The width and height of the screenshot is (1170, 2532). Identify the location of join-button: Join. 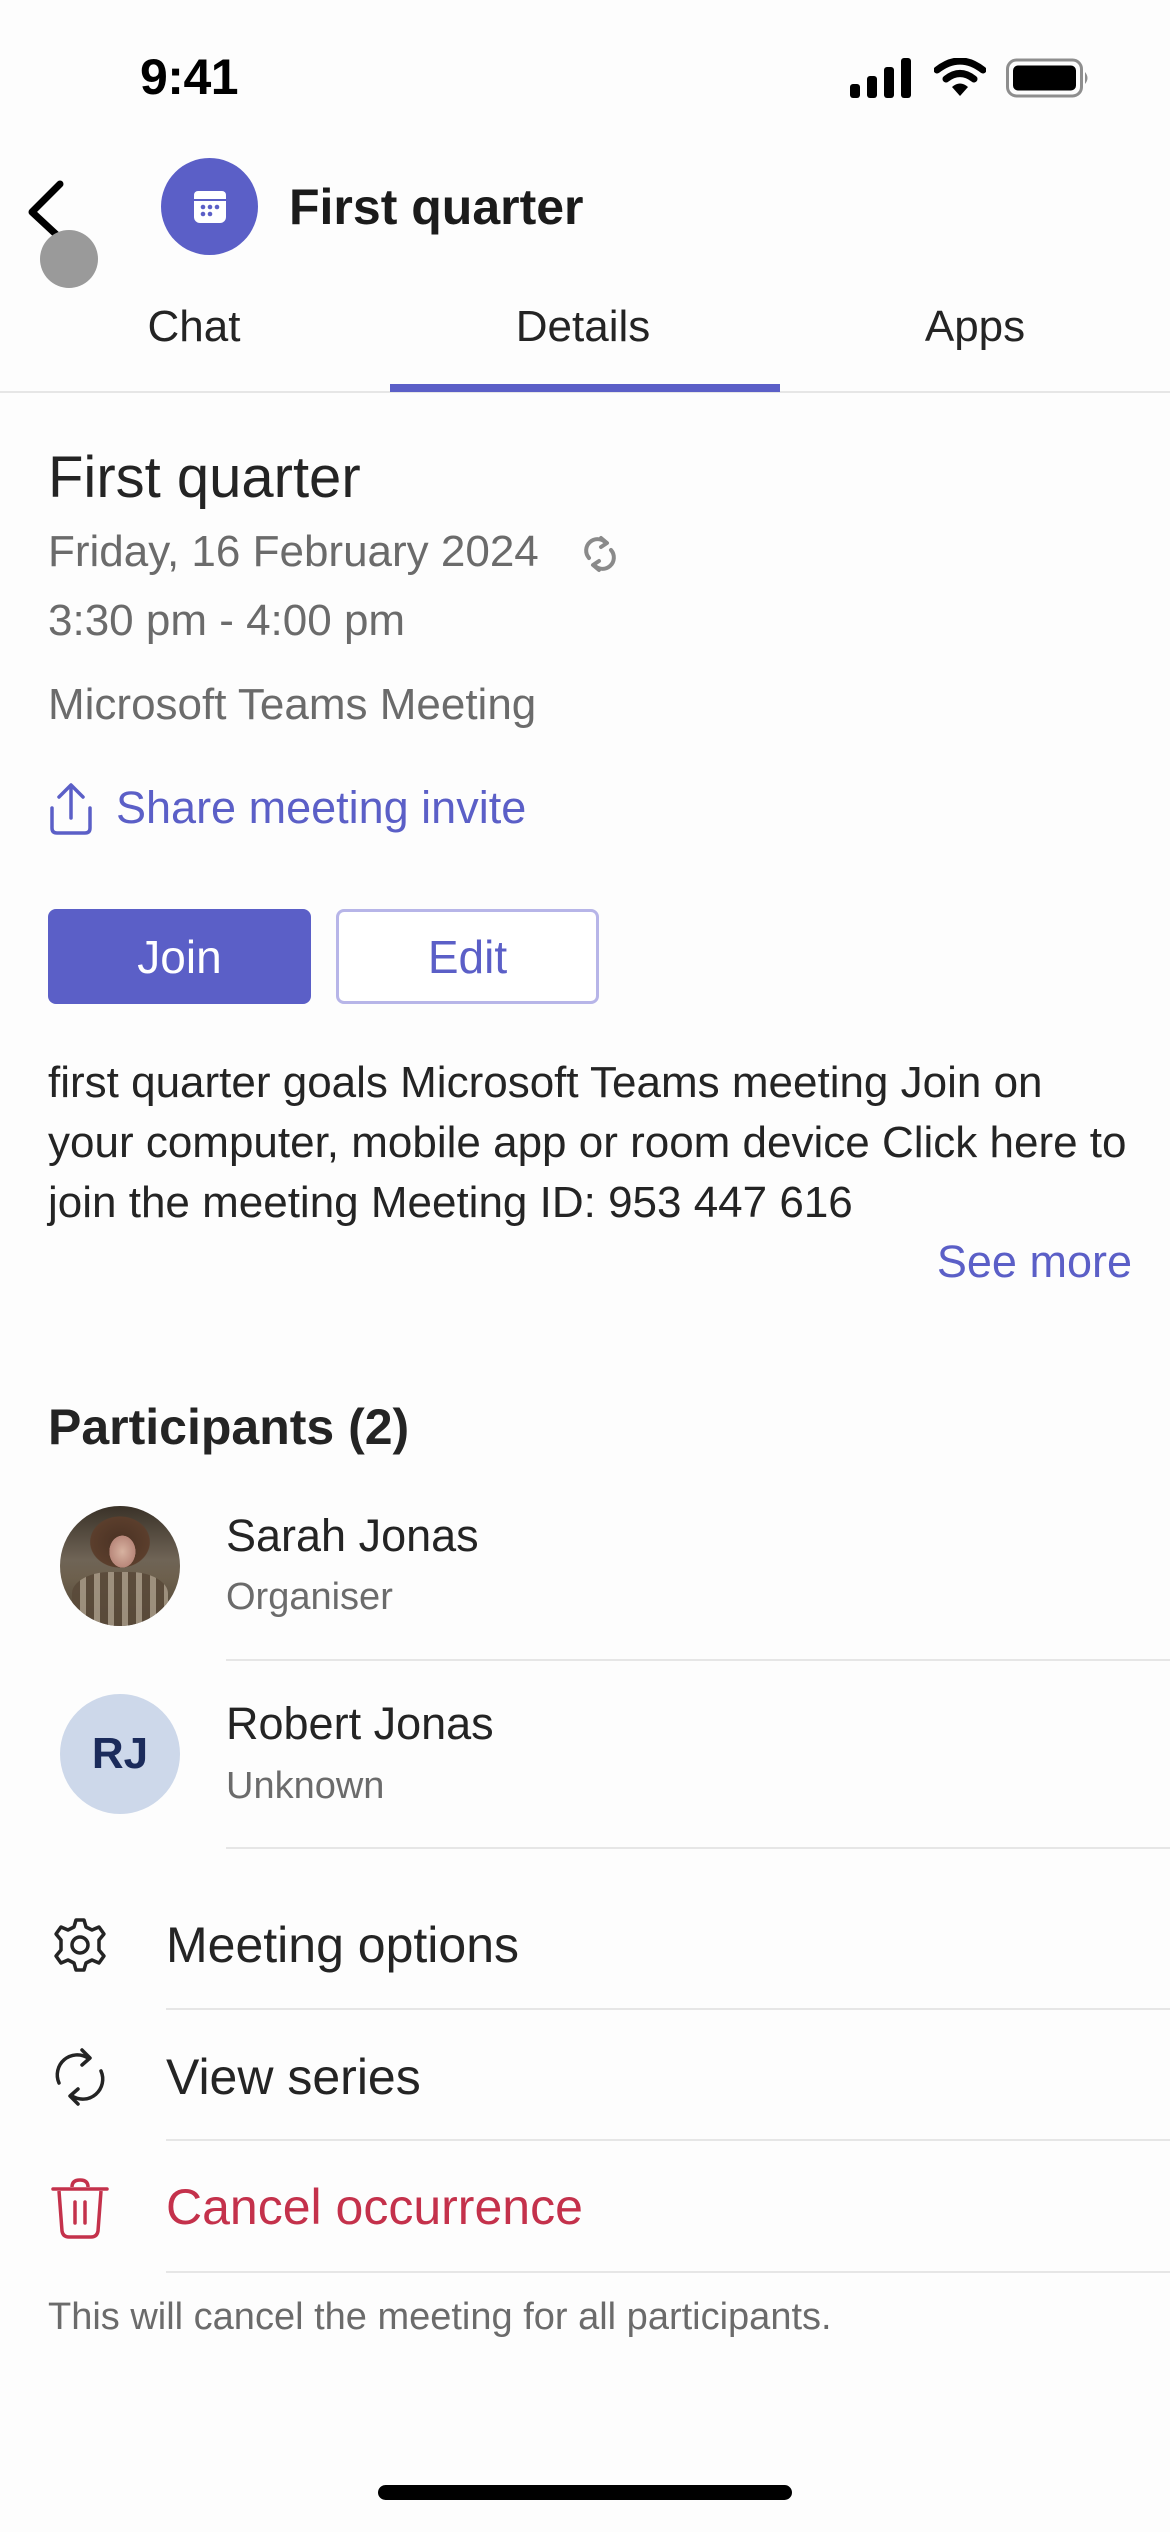
(179, 956).